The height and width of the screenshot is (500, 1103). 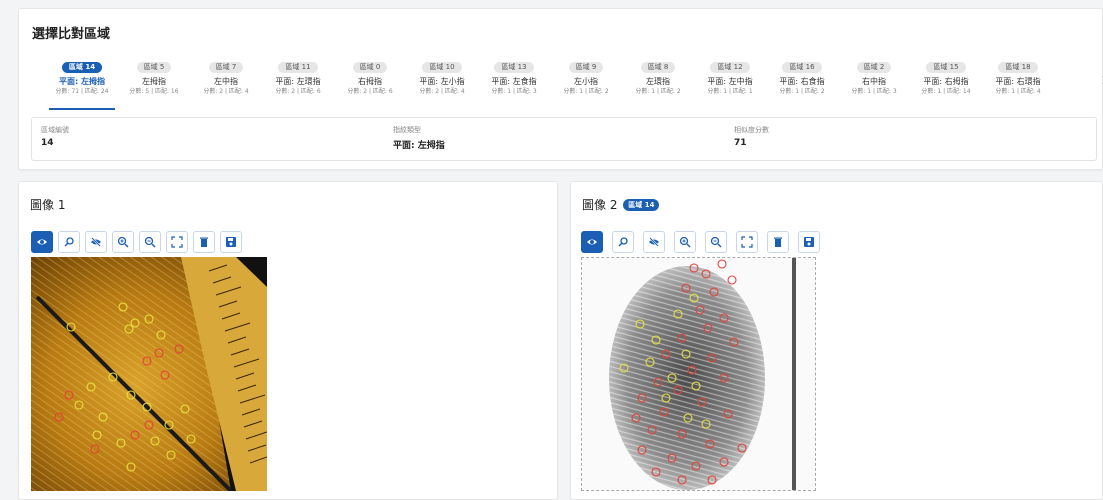 What do you see at coordinates (226, 82) in the screenshot?
I see `tab-region-7: 區域 7 左中指 分數: 2 | 匹配: 4` at bounding box center [226, 82].